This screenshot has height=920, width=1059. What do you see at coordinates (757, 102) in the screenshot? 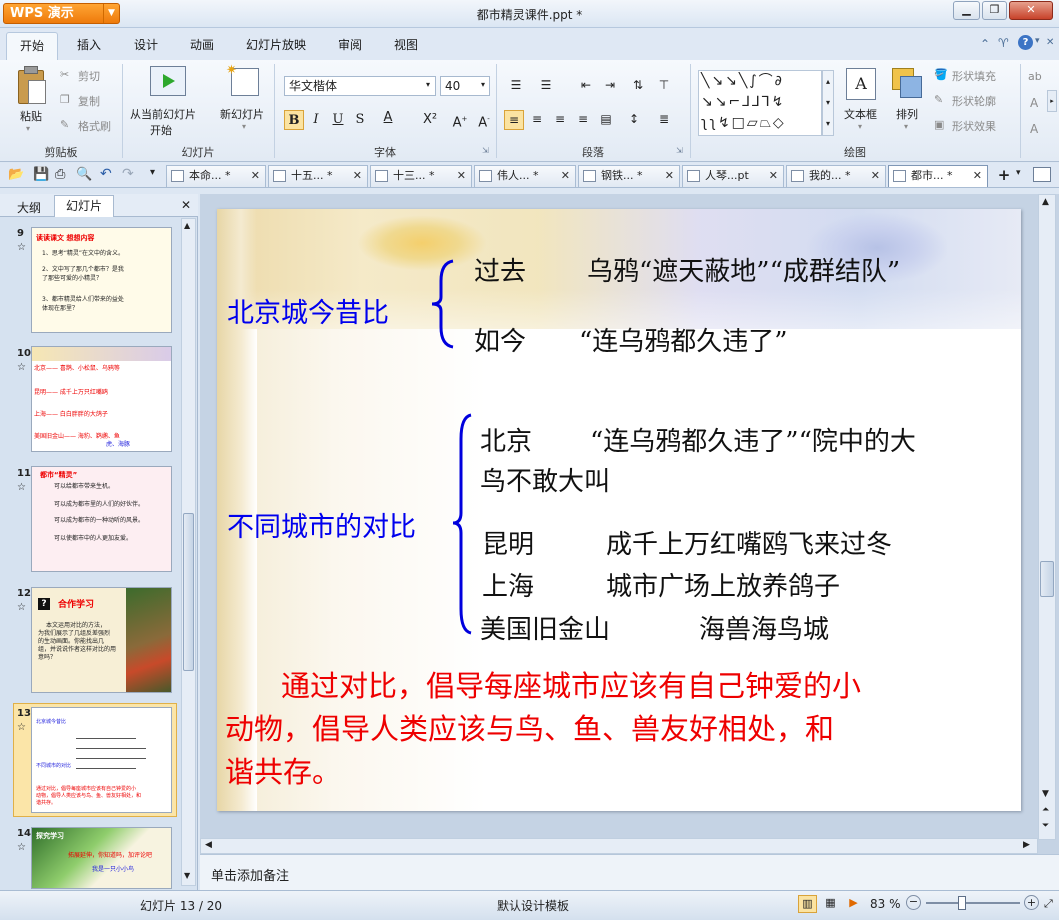
I see `elbow-arrow-icon: ⅃` at bounding box center [757, 102].